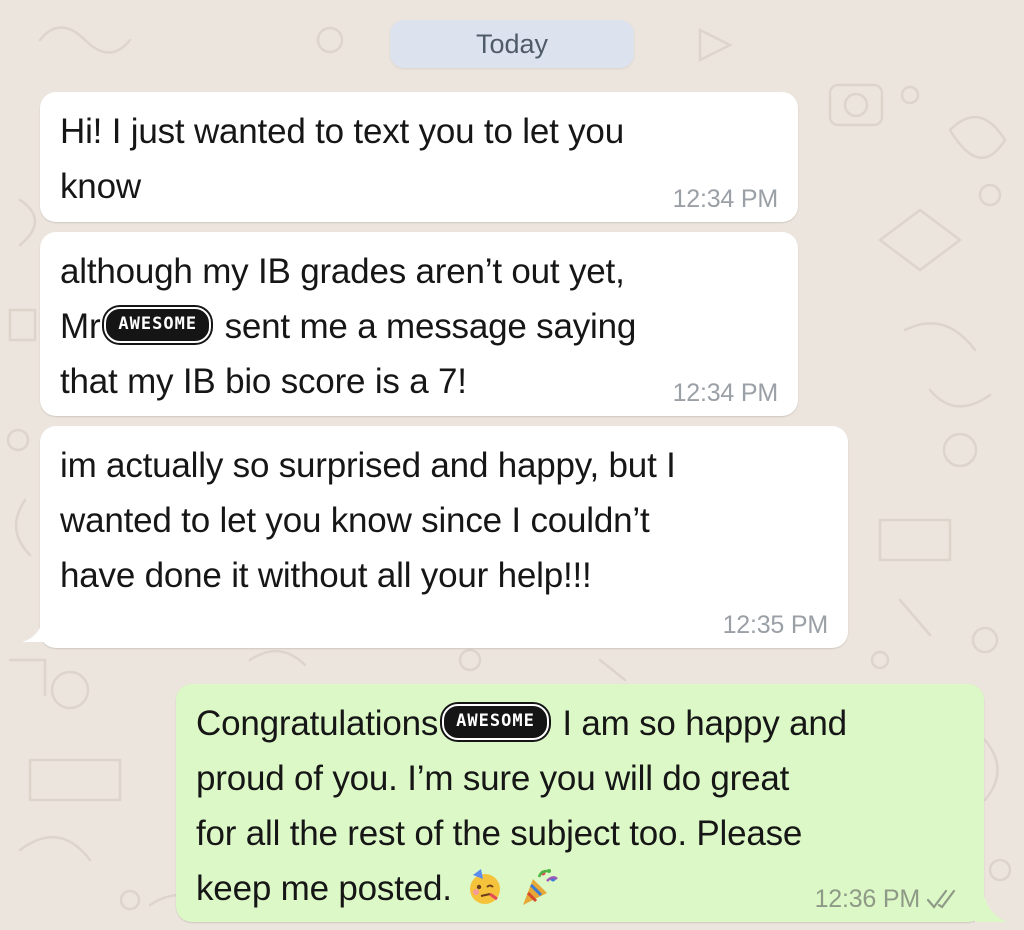 The width and height of the screenshot is (1024, 930). Describe the element at coordinates (324, 888) in the screenshot. I see `message-text: keep me posted.` at that location.